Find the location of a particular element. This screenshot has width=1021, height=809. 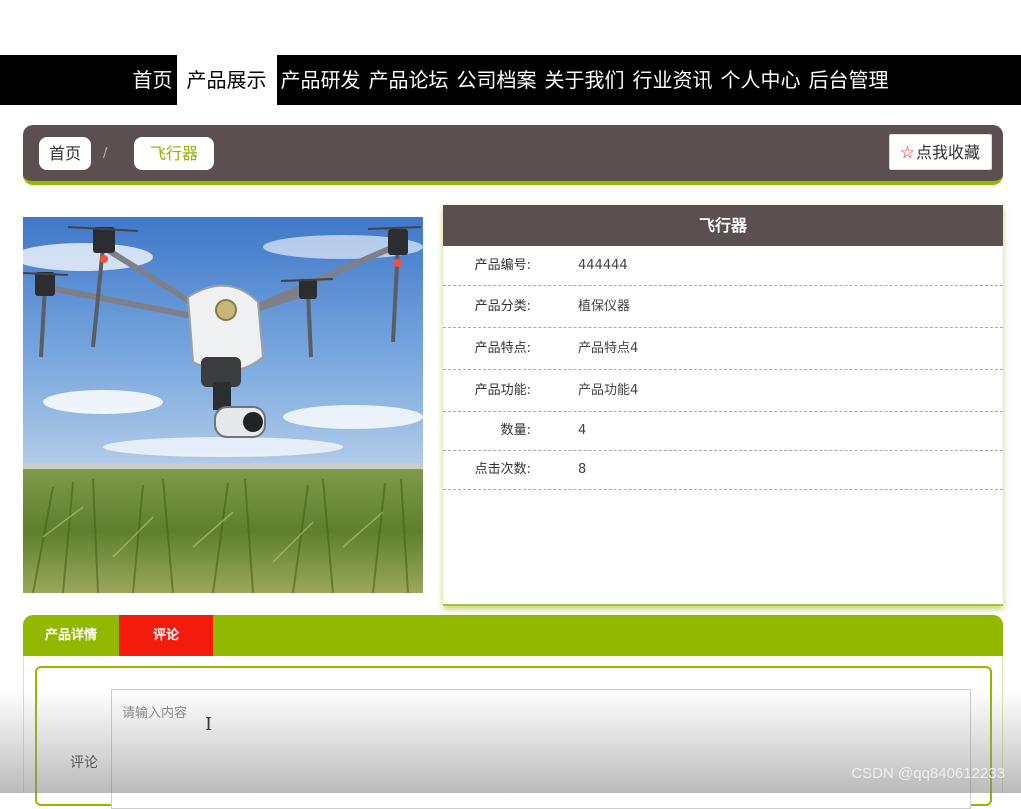

info-row-functions: 产品功能: 产品功能4 is located at coordinates (723, 391).